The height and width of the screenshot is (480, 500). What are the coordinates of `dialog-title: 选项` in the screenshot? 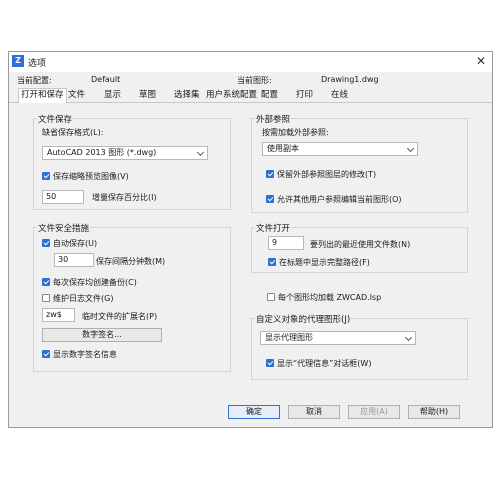 It's located at (37, 64).